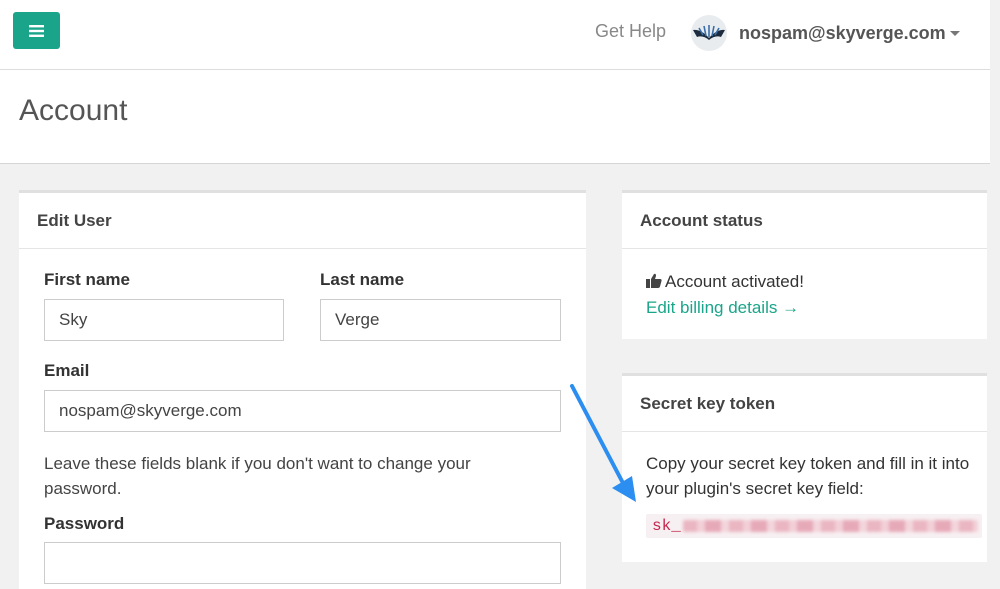  Describe the element at coordinates (362, 279) in the screenshot. I see `last-name-label: Last name` at that location.